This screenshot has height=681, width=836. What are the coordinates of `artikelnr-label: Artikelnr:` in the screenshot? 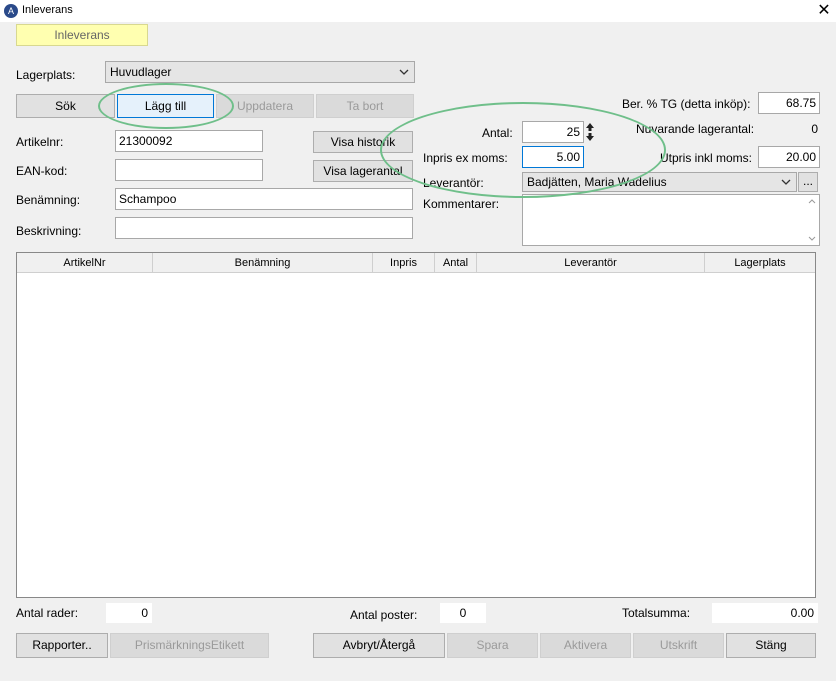 It's located at (40, 142).